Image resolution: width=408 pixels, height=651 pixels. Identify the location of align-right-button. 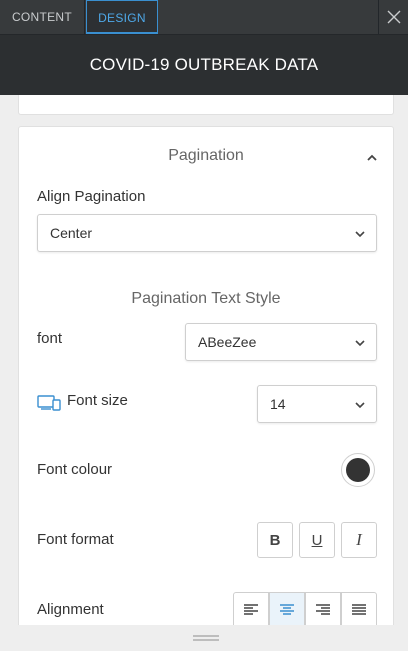
(323, 610).